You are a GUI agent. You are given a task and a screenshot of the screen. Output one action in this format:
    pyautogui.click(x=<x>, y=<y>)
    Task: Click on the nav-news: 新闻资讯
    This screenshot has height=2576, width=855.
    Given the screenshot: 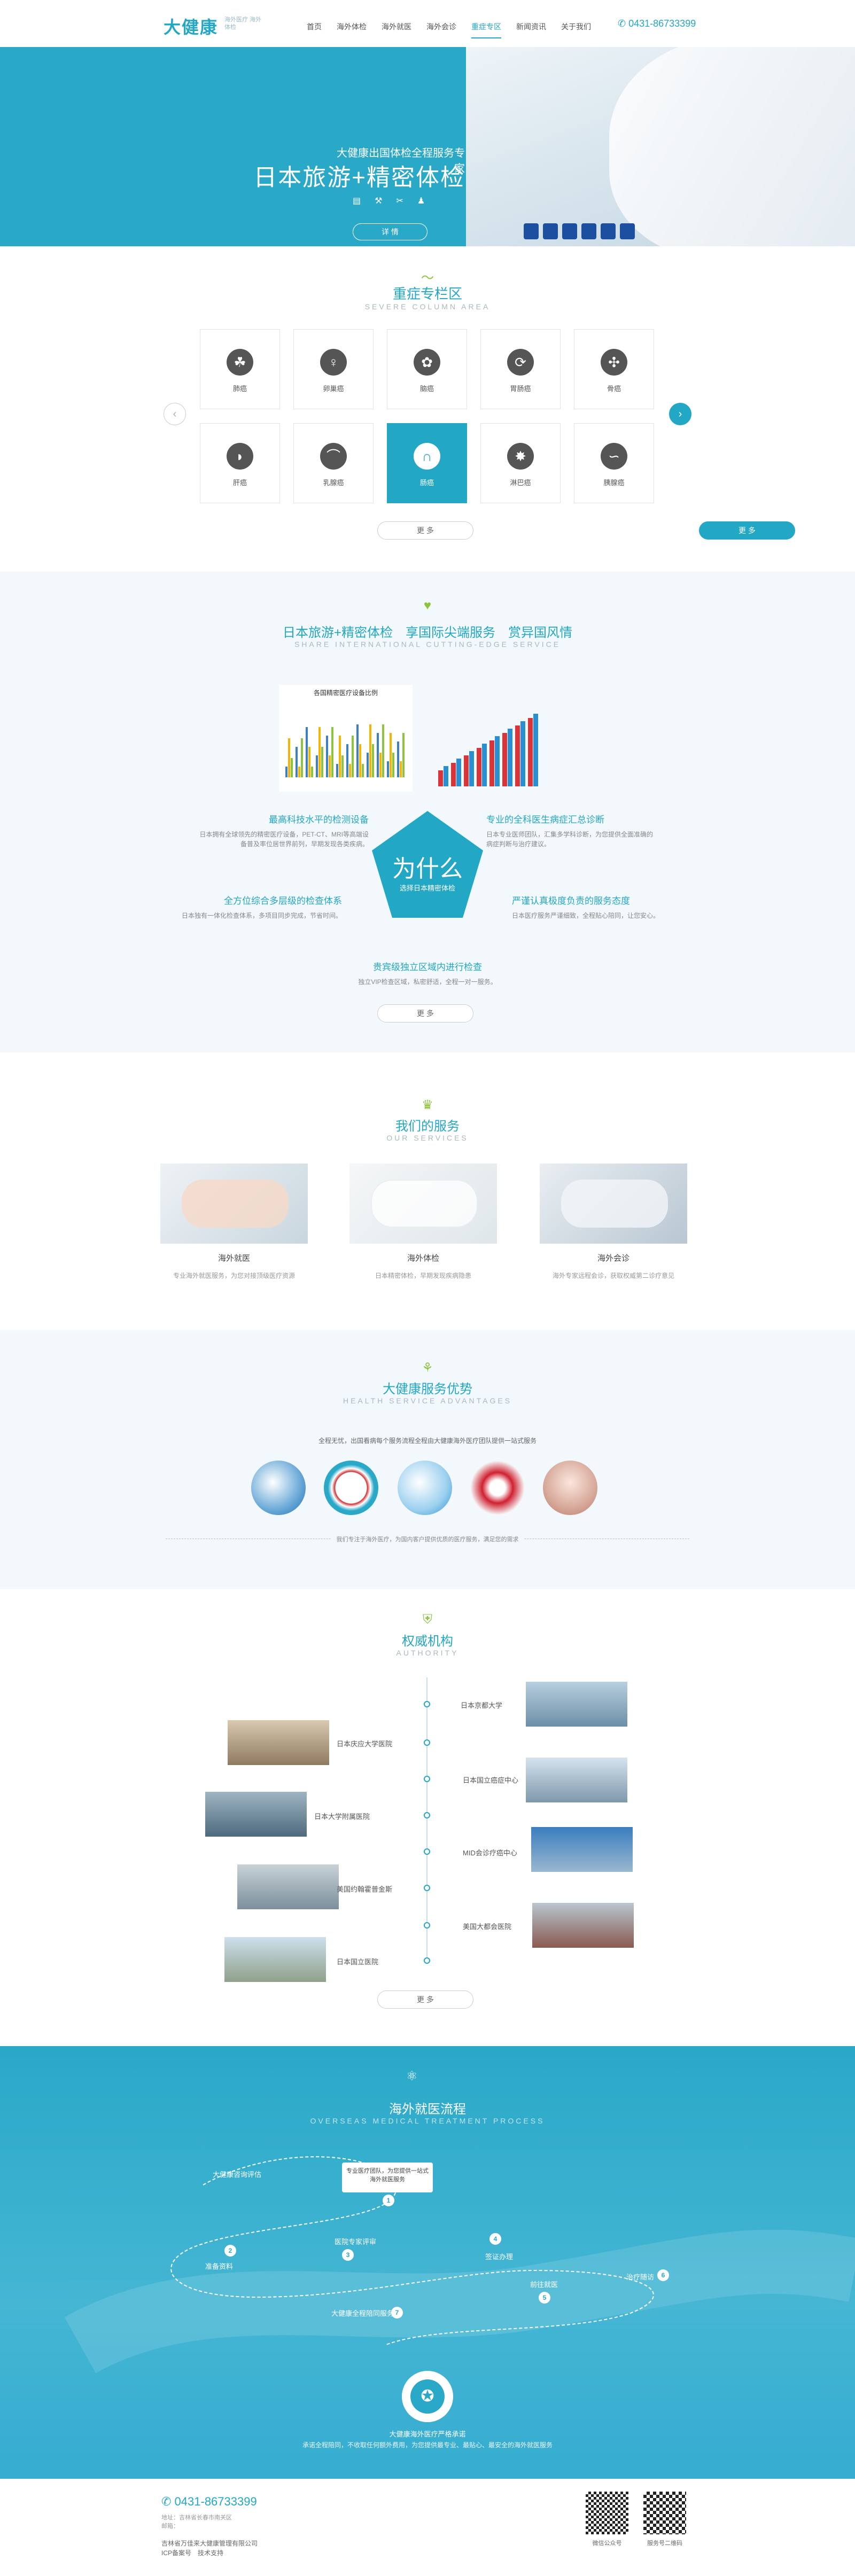 What is the action you would take?
    pyautogui.click(x=531, y=26)
    